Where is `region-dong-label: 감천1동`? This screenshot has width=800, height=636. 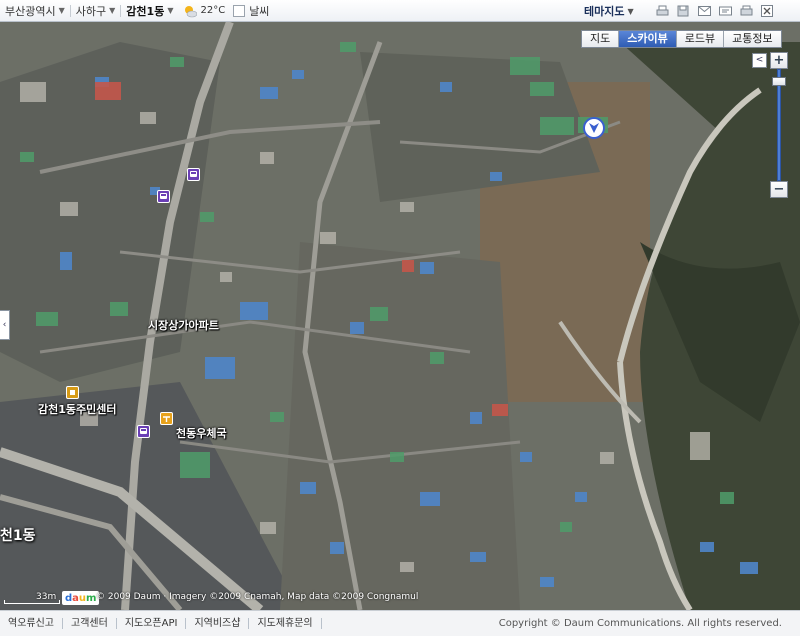 region-dong-label: 감천1동 is located at coordinates (145, 11).